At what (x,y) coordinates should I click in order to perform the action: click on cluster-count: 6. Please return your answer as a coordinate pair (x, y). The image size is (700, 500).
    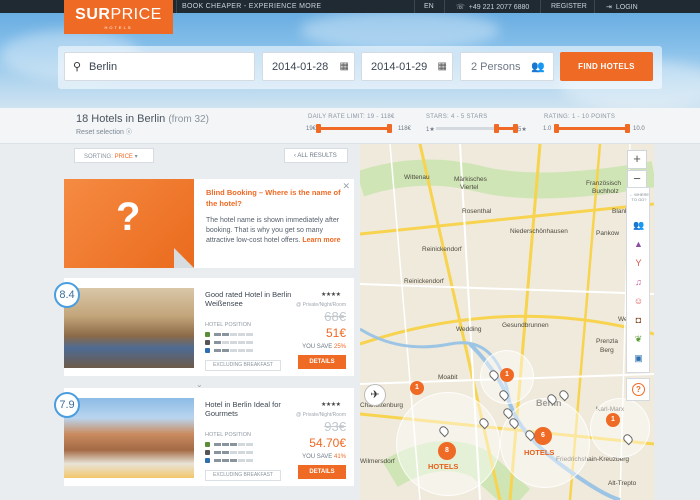
    Looking at the image, I should click on (543, 436).